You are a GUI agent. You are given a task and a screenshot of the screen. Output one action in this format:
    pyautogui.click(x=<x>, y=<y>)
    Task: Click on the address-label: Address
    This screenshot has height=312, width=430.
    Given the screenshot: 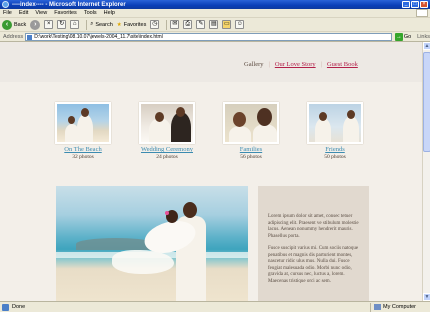 What is the action you would take?
    pyautogui.click(x=13, y=36)
    